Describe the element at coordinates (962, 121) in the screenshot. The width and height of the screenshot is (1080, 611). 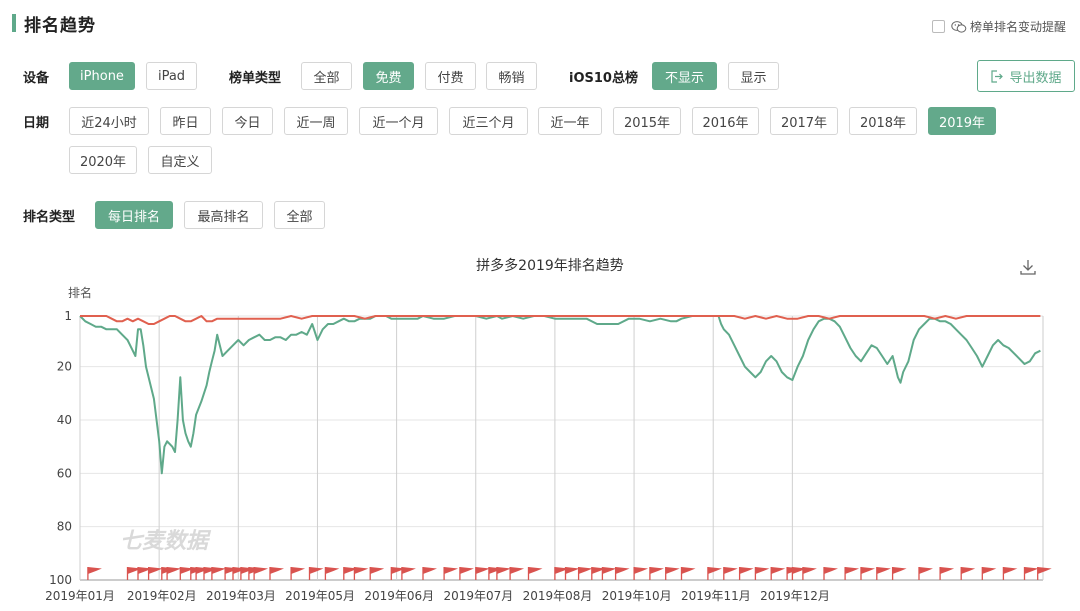
I see `date-2019: 2019年` at that location.